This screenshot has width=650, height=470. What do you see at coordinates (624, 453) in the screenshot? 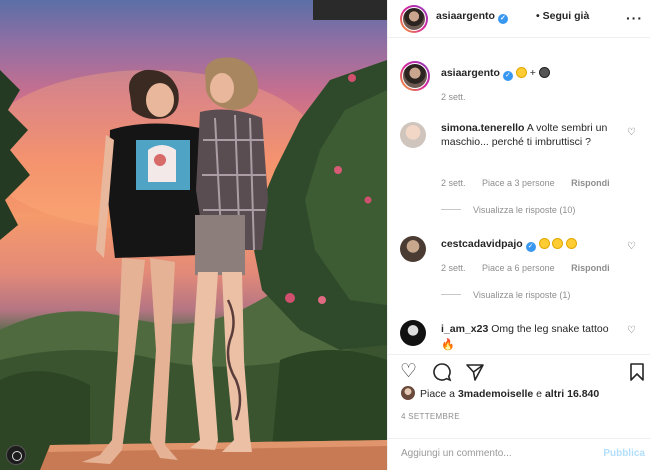
I see `publish-button: Pubblica` at bounding box center [624, 453].